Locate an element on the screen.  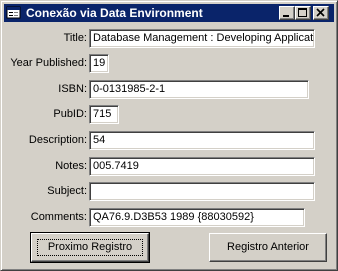
form-icon is located at coordinates (14, 13).